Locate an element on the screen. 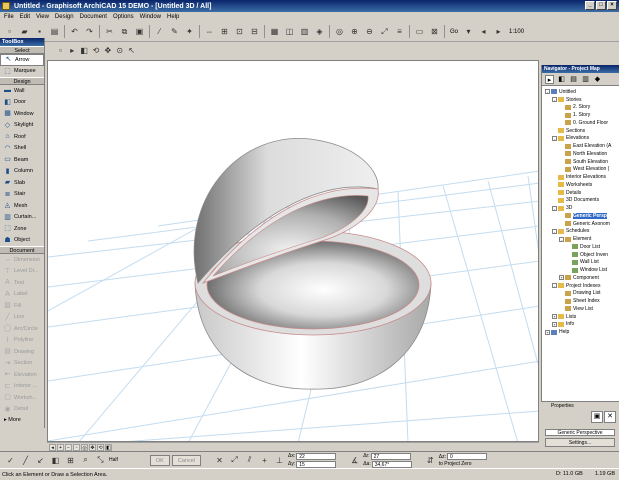  tree-item: + Lists is located at coordinates (580, 317).